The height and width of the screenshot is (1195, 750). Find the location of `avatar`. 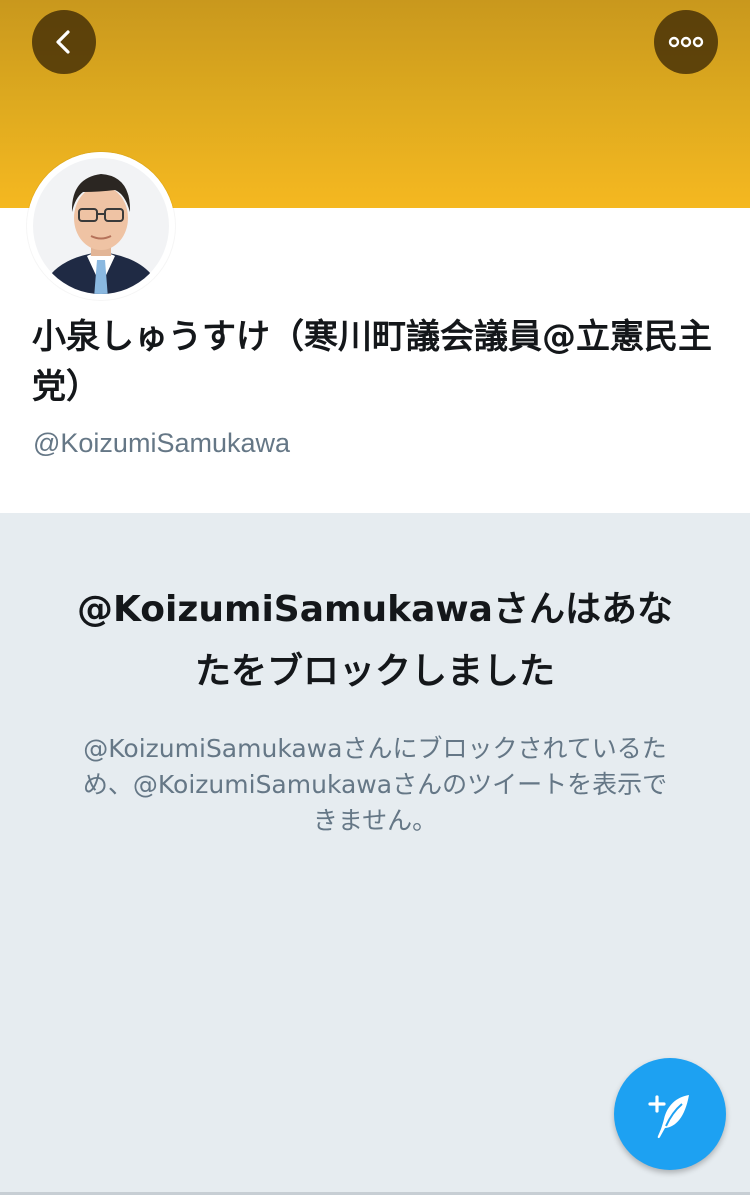

avatar is located at coordinates (101, 226).